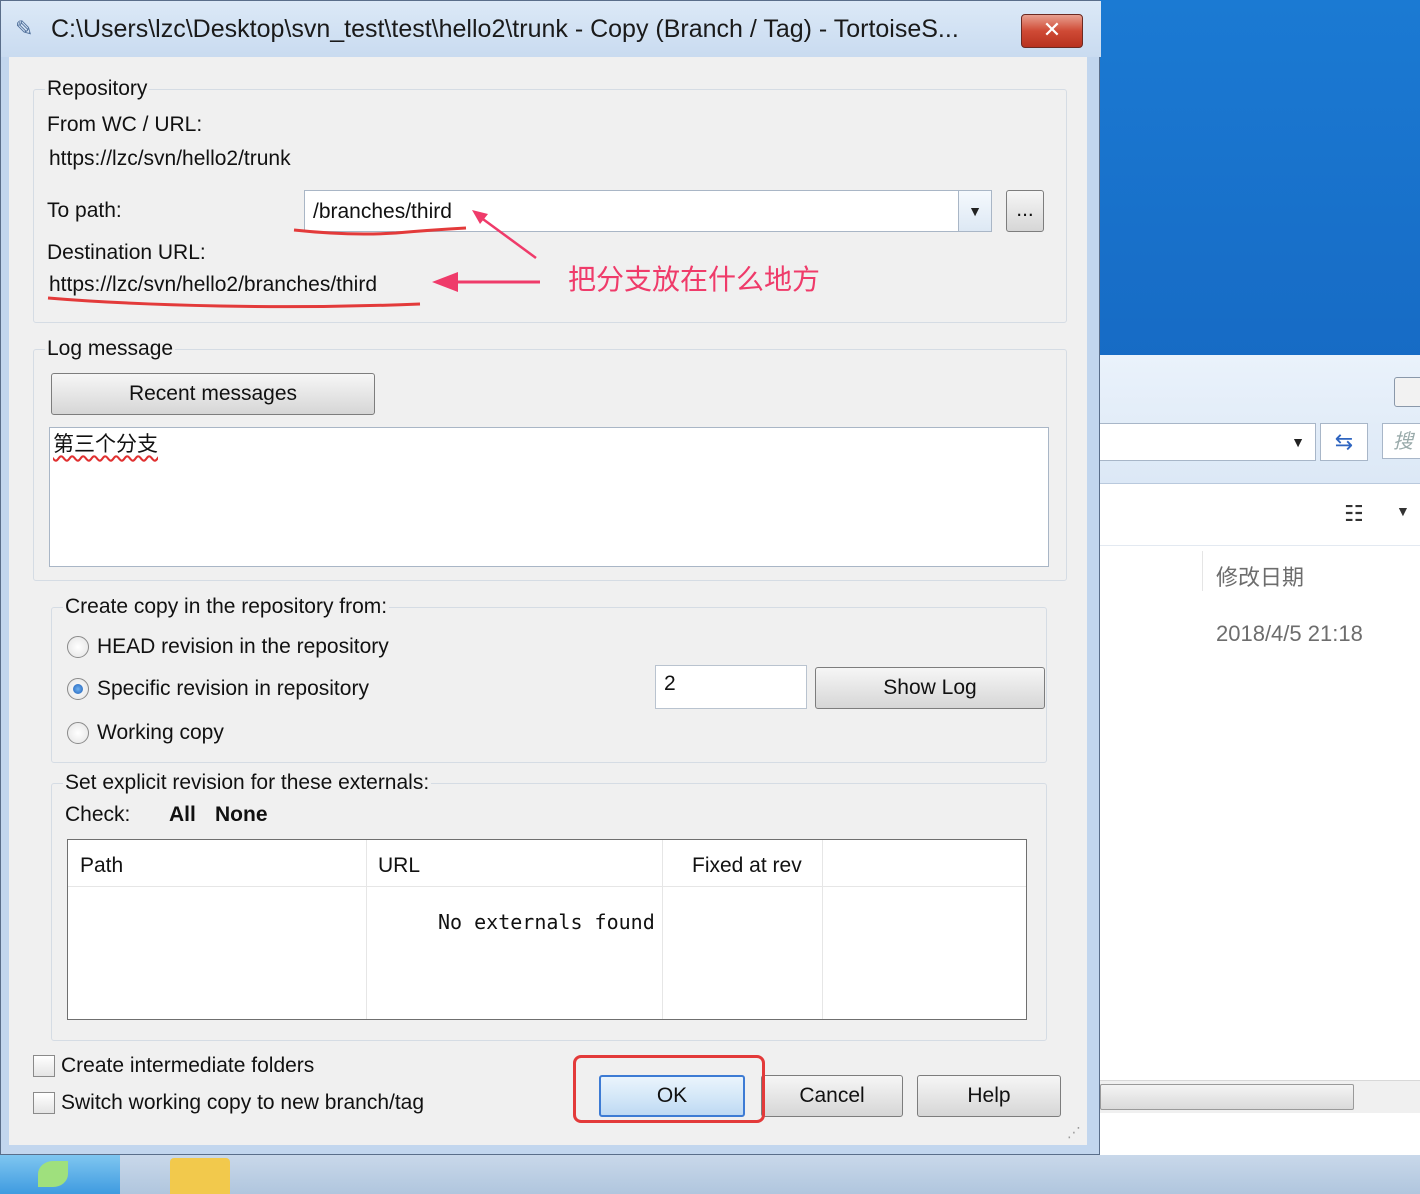 Image resolution: width=1420 pixels, height=1194 pixels. Describe the element at coordinates (506, 236) in the screenshot. I see `arrow-to-path-line` at that location.